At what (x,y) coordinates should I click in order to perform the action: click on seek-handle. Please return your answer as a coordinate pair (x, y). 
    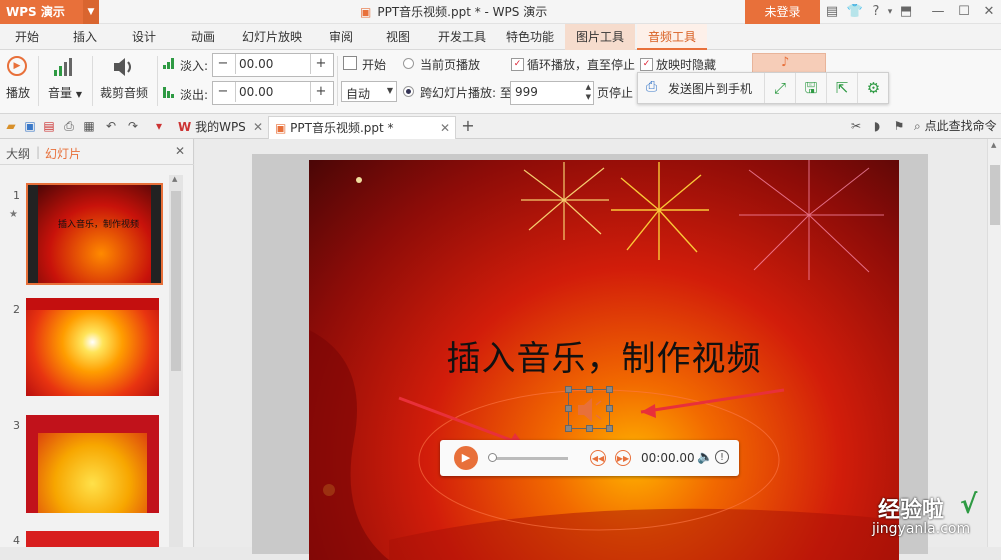
    Looking at the image, I should click on (492, 457).